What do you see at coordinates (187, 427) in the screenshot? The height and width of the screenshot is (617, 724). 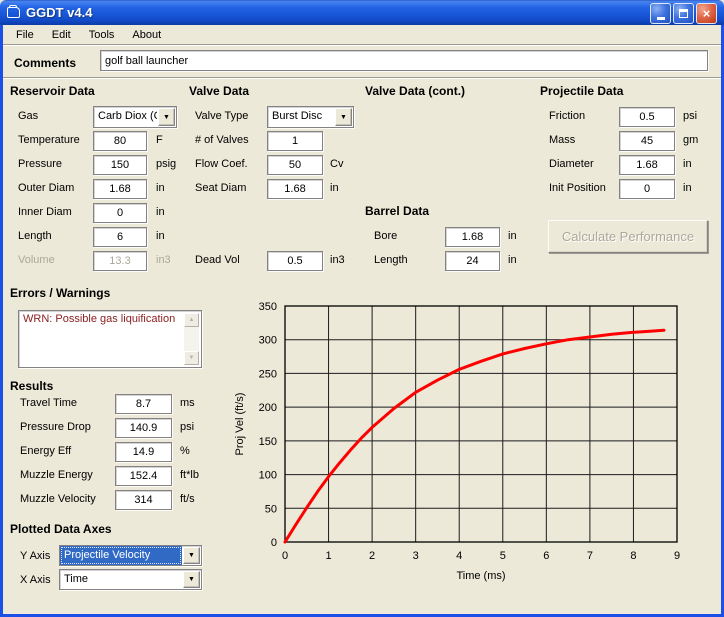 I see `pressure-drop-unit: psi` at bounding box center [187, 427].